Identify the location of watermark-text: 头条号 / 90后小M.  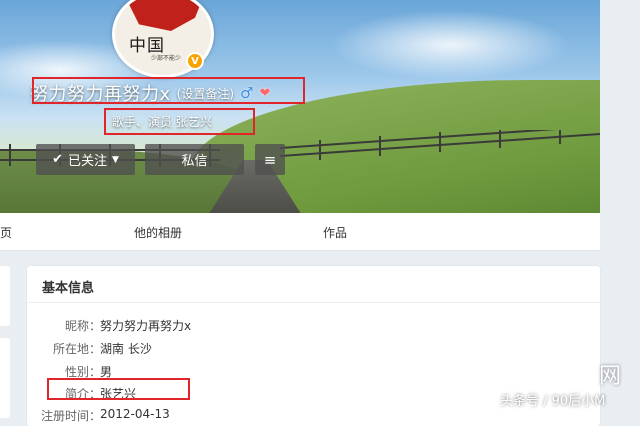
(553, 401).